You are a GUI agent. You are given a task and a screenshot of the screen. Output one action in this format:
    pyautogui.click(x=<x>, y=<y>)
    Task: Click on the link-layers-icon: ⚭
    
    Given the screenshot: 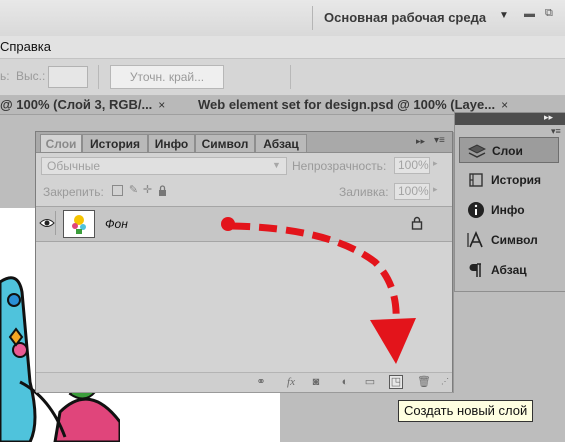 What is the action you would take?
    pyautogui.click(x=261, y=382)
    